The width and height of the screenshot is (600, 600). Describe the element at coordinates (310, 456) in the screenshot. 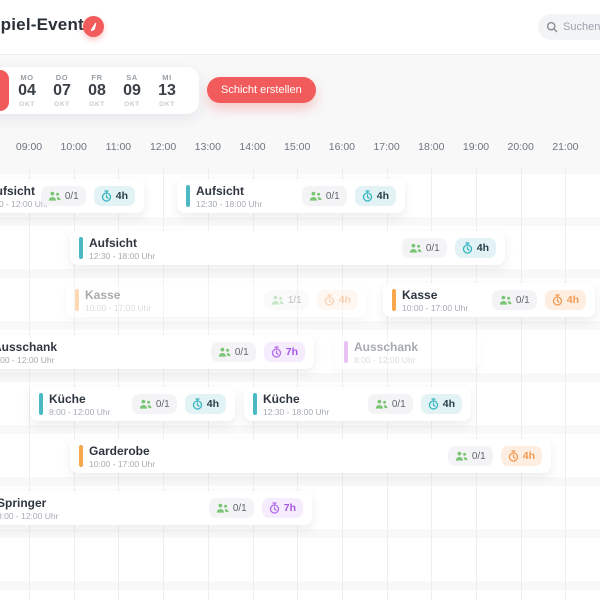

I see `shift-card-garderobe: Garderobe 10:00 - 17:00 Uhr 0/1 4h` at that location.